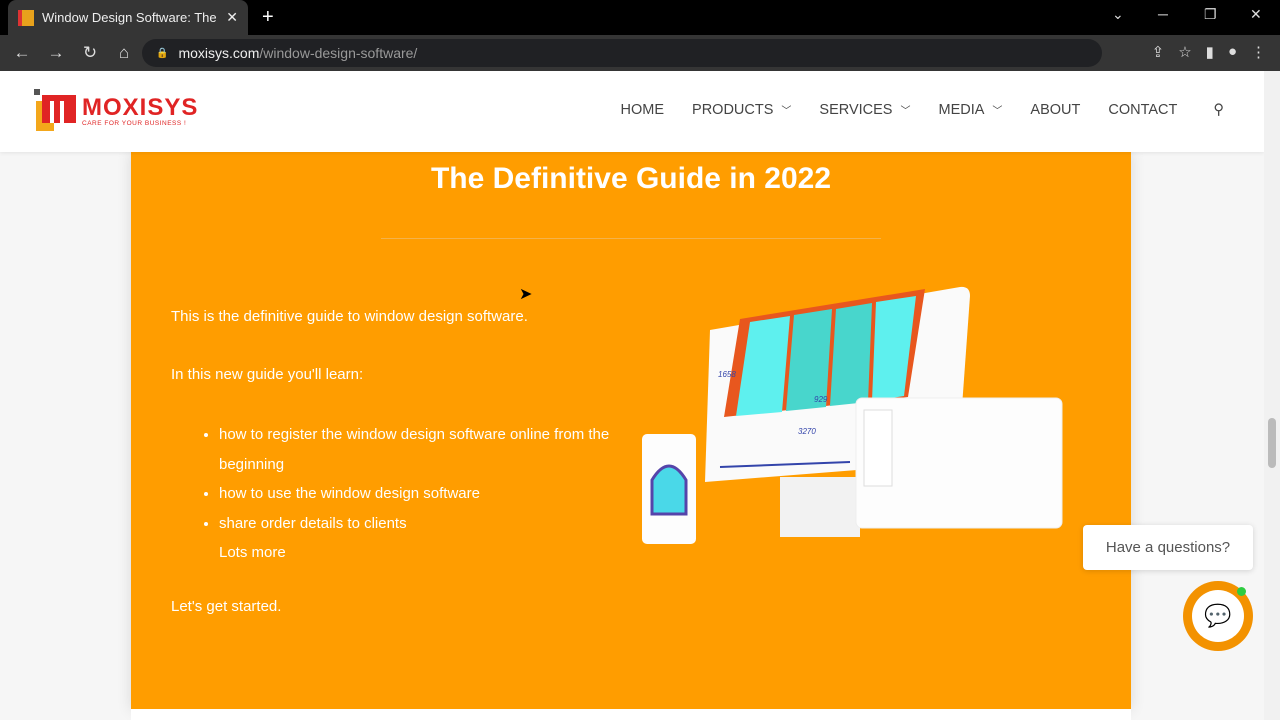  What do you see at coordinates (526, 294) in the screenshot?
I see `mouse-cursor-icon: ➤` at bounding box center [526, 294].